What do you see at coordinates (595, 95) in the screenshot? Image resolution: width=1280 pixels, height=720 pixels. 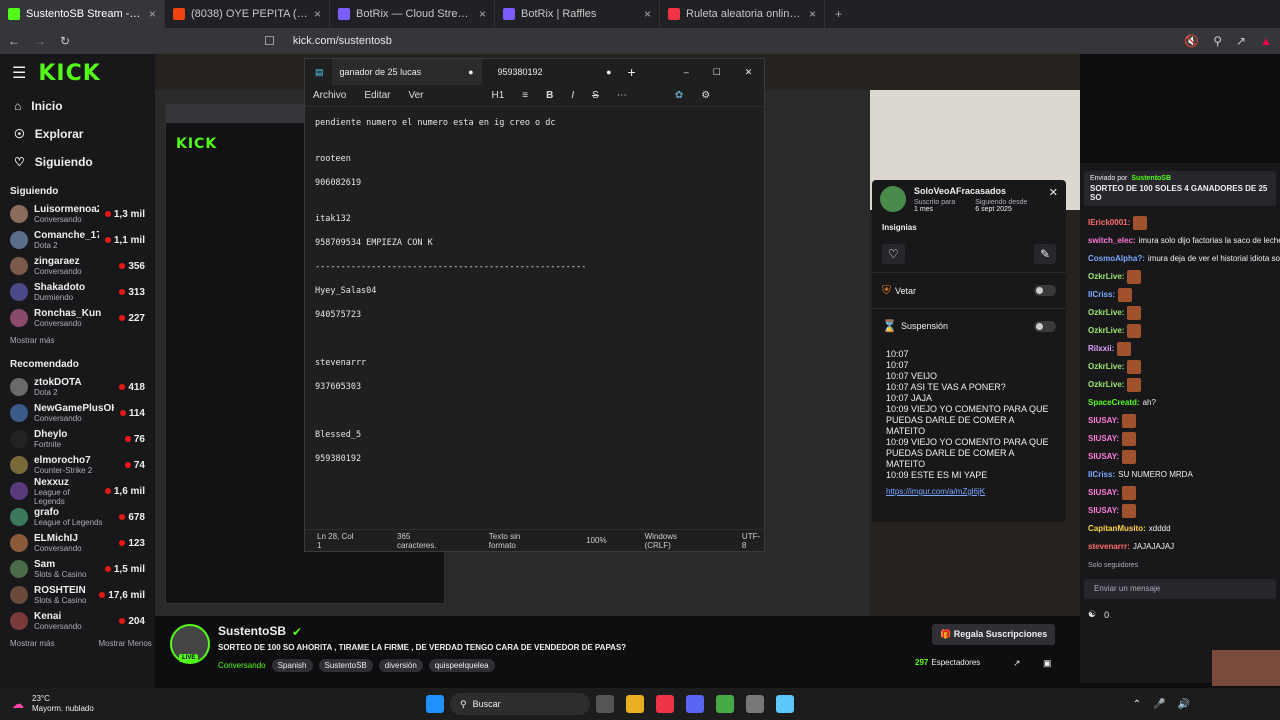 I see `strike-icon: S` at bounding box center [595, 95].